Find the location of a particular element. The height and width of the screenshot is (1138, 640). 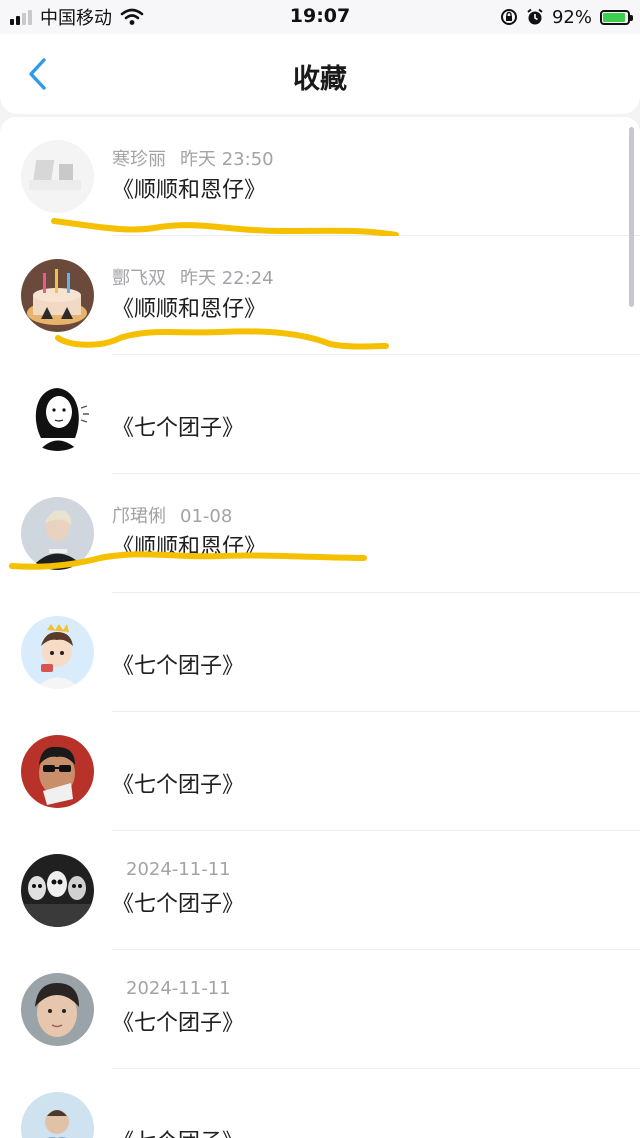

timestamp: 昨天 23:50 is located at coordinates (227, 159).